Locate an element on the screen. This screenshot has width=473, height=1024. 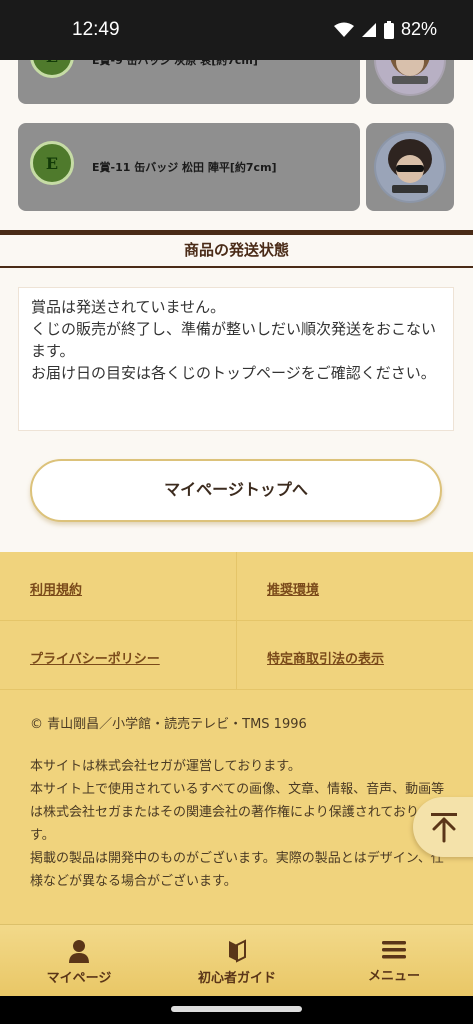
footer-links: 利用規約 推奨環境 プライバシーポリシー 特定商取引法の表示 is located at coordinates (236, 621).